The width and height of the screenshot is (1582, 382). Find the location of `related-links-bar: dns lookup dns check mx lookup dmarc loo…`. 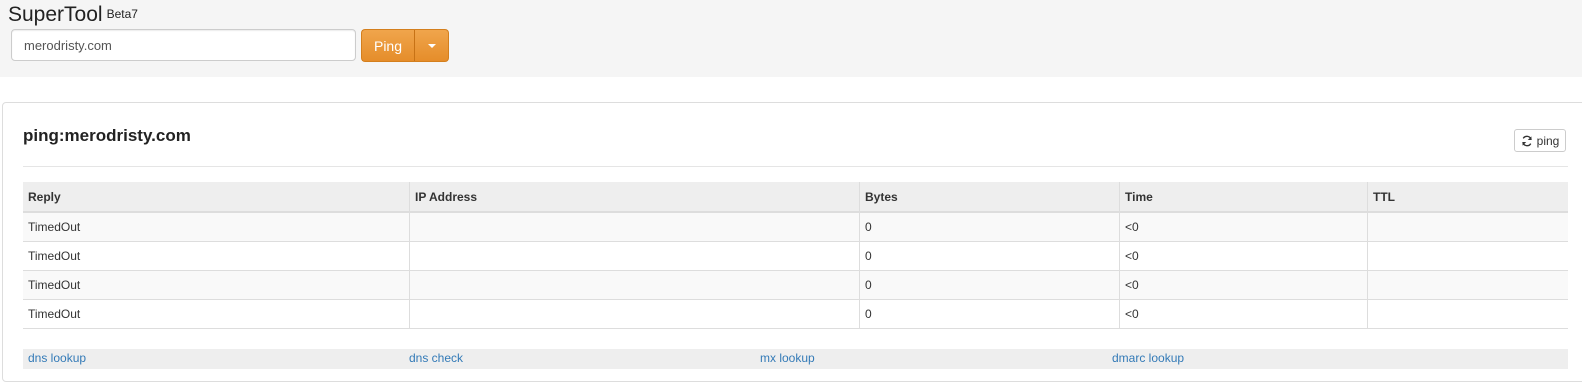

related-links-bar: dns lookup dns check mx lookup dmarc loo… is located at coordinates (795, 359).